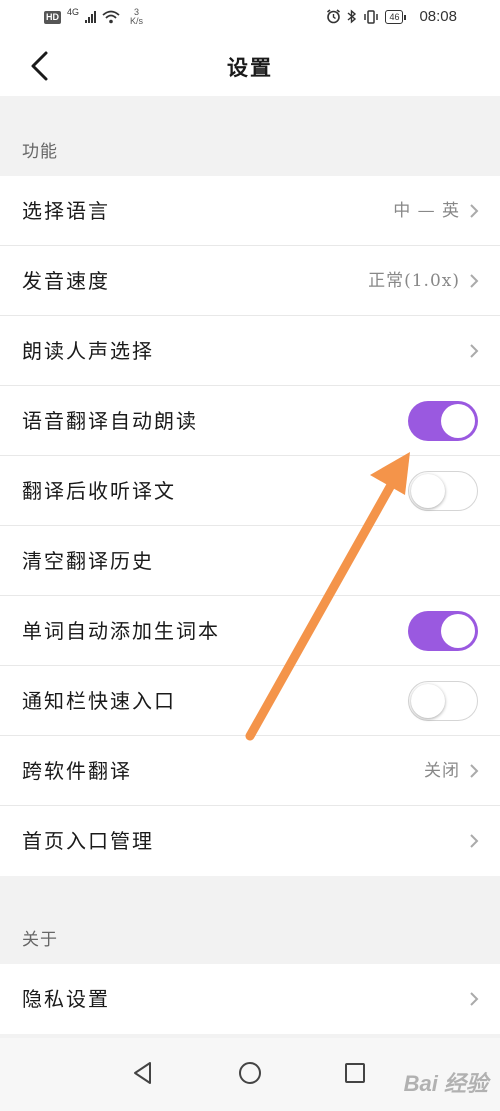 Image resolution: width=500 pixels, height=1111 pixels. Describe the element at coordinates (66, 281) in the screenshot. I see `row-label: 发音速度` at that location.